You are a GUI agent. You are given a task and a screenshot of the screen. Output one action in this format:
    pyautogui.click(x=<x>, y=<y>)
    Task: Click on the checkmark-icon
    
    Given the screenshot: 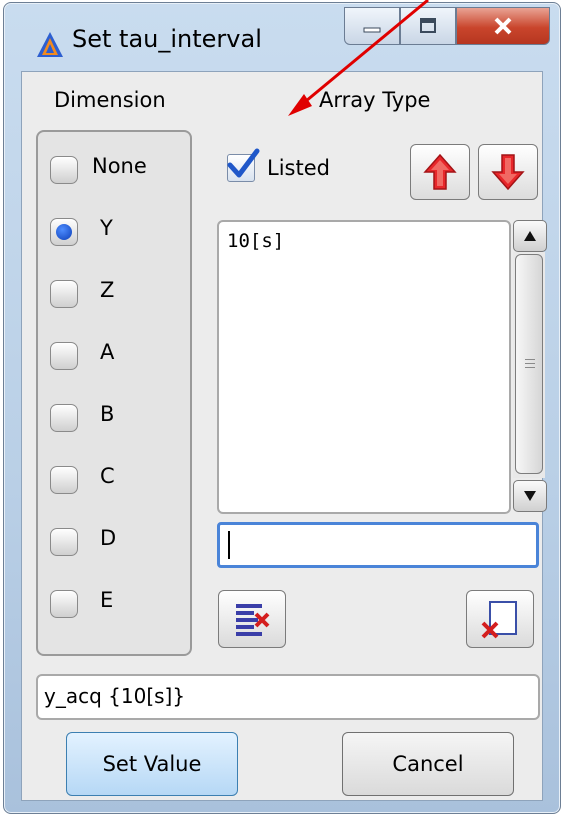 What is the action you would take?
    pyautogui.click(x=243, y=163)
    